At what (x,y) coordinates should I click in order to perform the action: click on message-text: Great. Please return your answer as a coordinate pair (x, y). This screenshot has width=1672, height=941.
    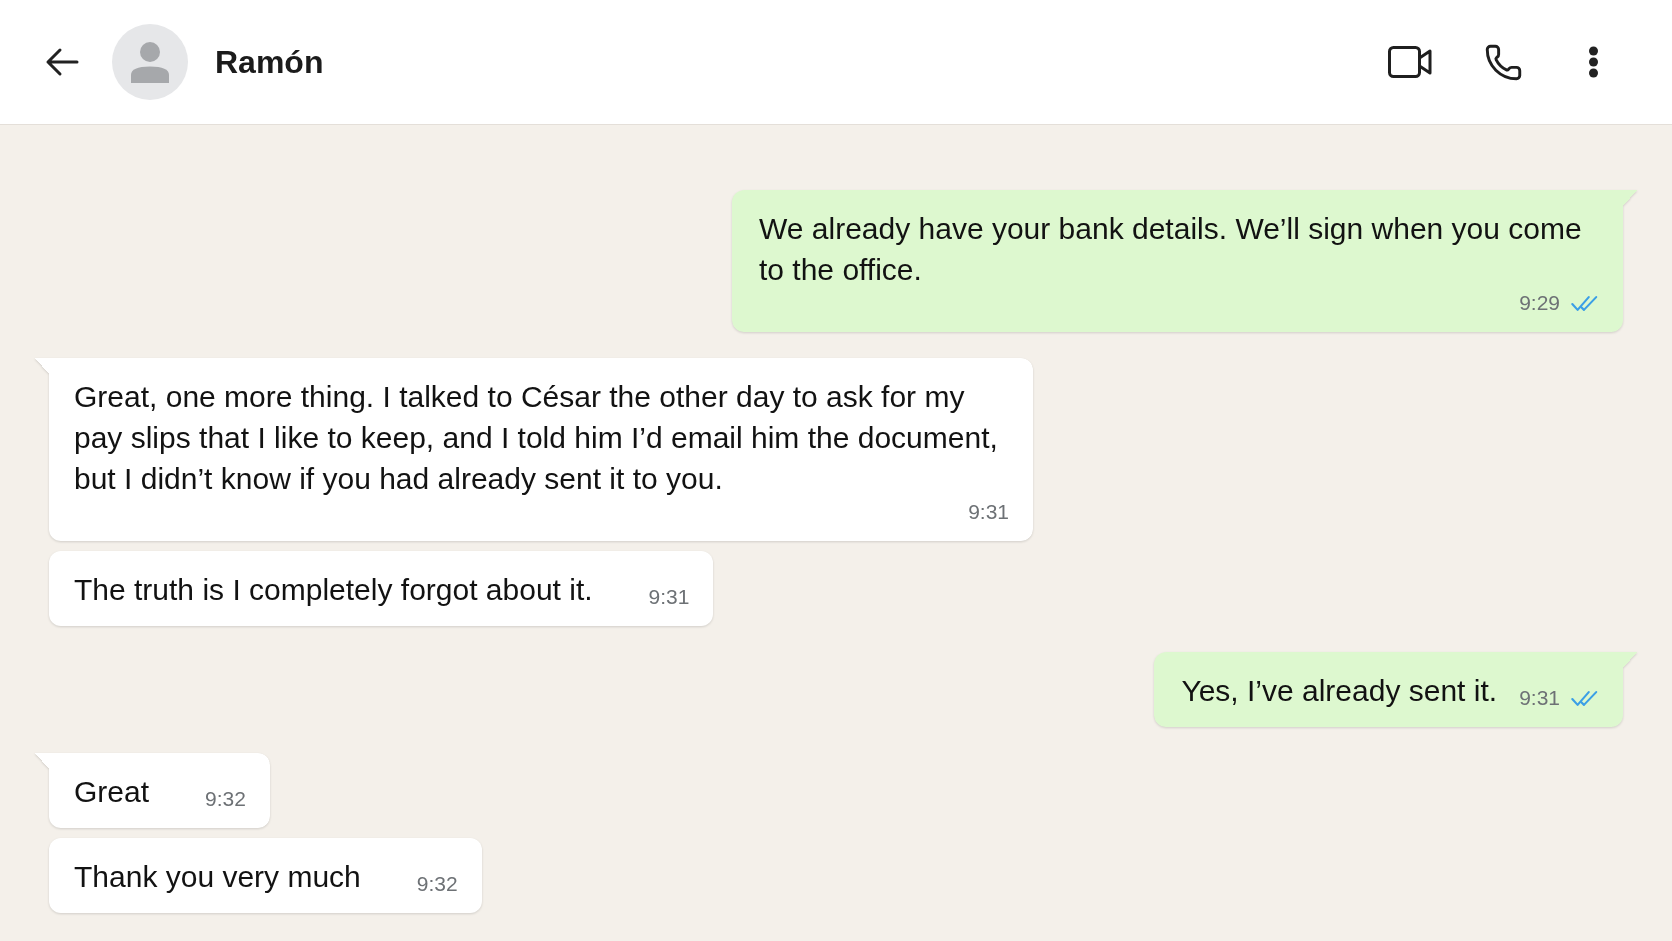
    Looking at the image, I should click on (112, 792).